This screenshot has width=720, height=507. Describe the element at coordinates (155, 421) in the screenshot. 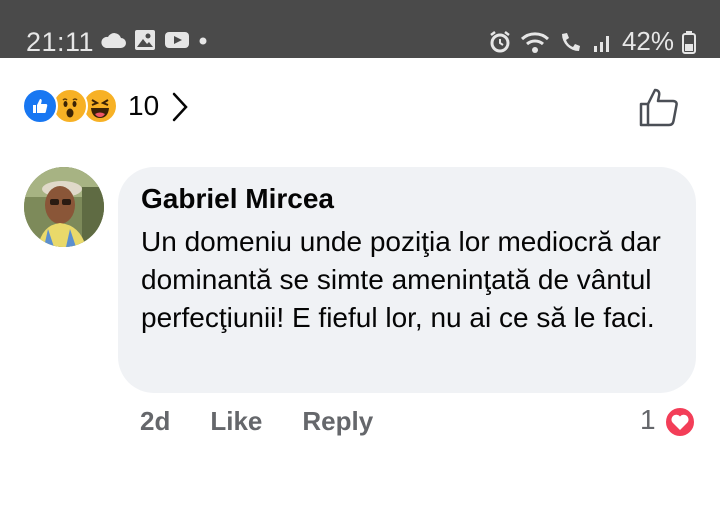

I see `comment-timestamp: 2d` at that location.